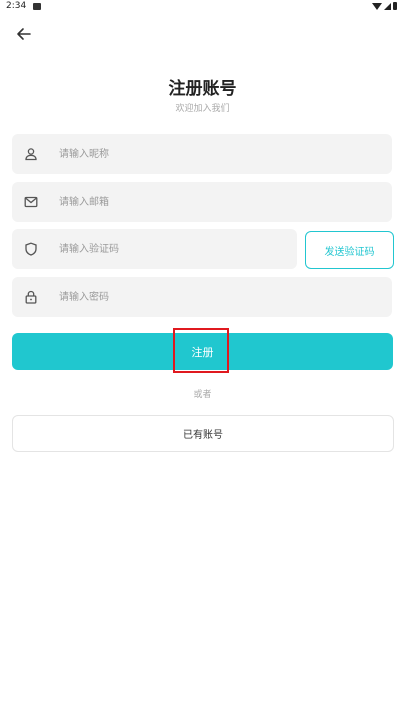  I want to click on page-subtitle: 欢迎加入我们, so click(202, 109).